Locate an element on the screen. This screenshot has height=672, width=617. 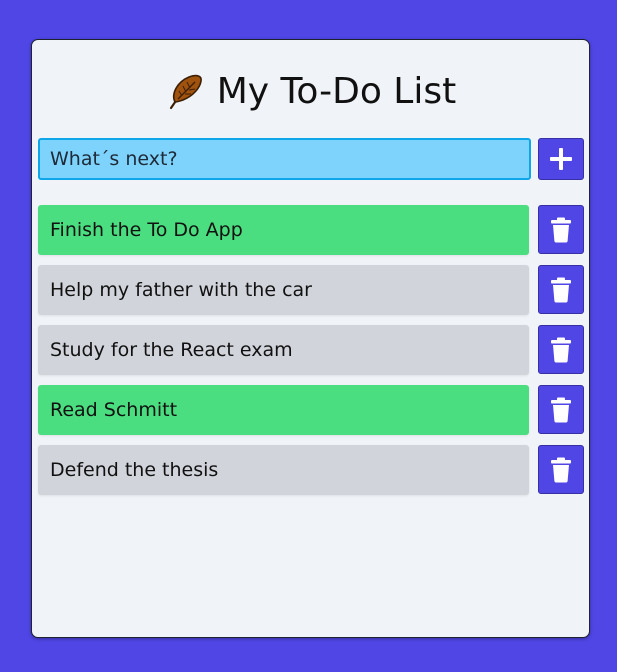
plus-icon is located at coordinates (561, 159).